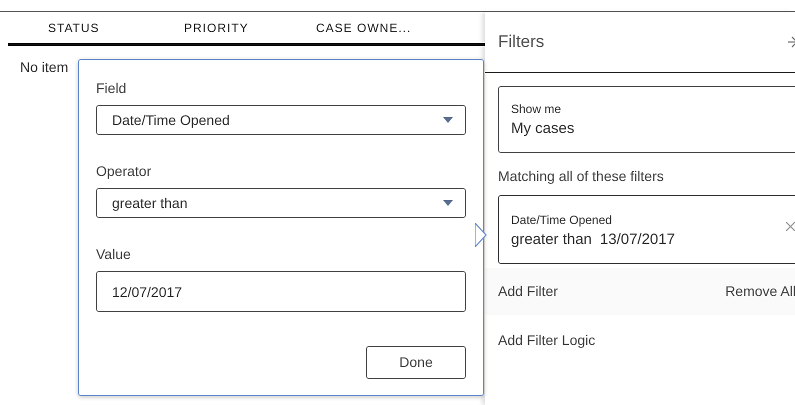  Describe the element at coordinates (646, 119) in the screenshot. I see `show-me-selector: Show me My cases` at that location.